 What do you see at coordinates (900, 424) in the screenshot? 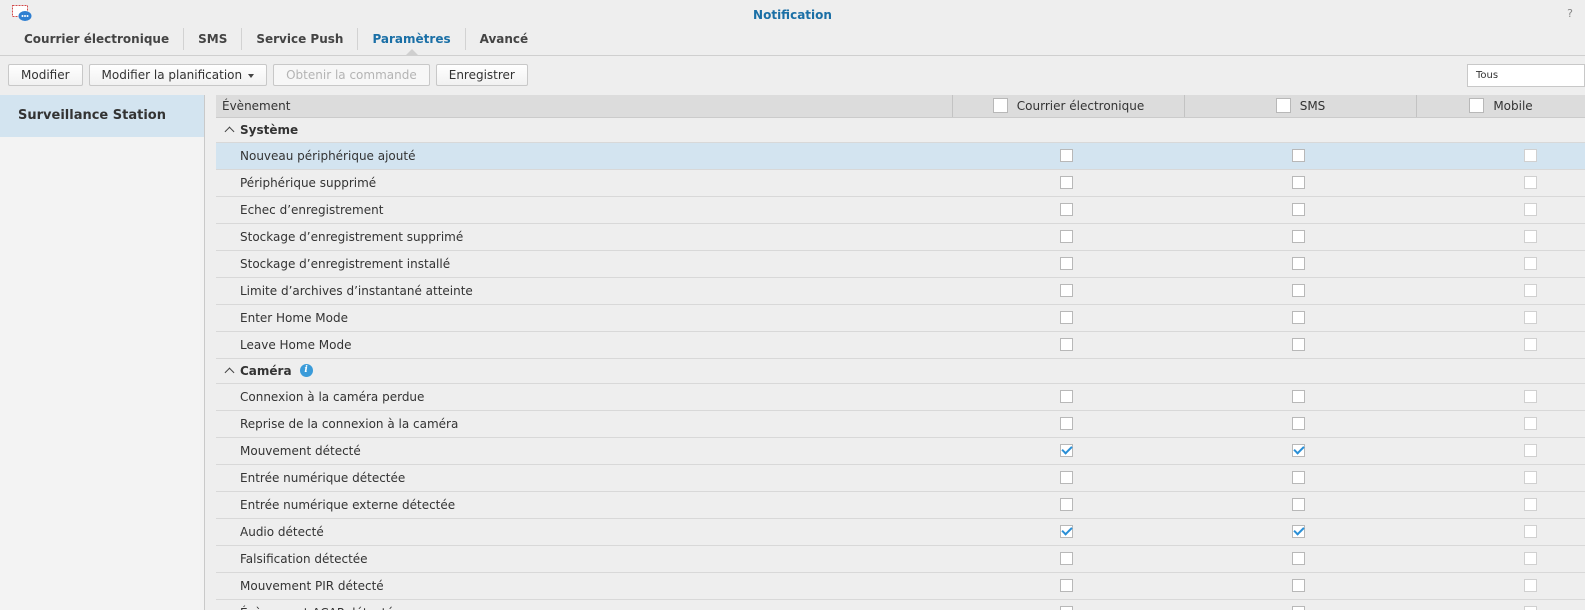
I see `table-row: Reprise de la connexion à la caméra` at bounding box center [900, 424].